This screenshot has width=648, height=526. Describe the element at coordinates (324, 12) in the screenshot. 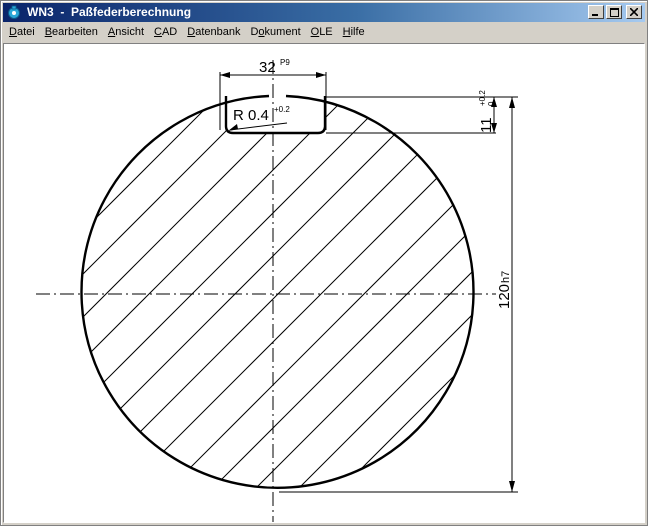

I see `title-bar: WN3 - Paßfederberechnung` at that location.